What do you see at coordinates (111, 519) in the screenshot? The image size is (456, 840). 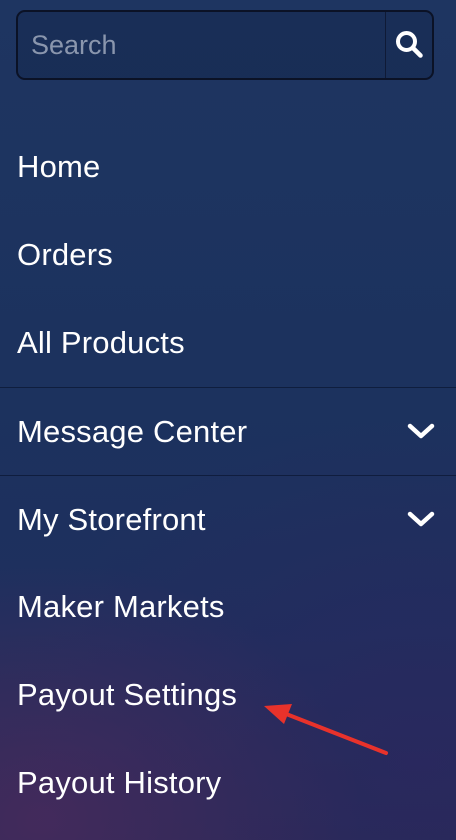 I see `nav-item-label: My Storefront` at bounding box center [111, 519].